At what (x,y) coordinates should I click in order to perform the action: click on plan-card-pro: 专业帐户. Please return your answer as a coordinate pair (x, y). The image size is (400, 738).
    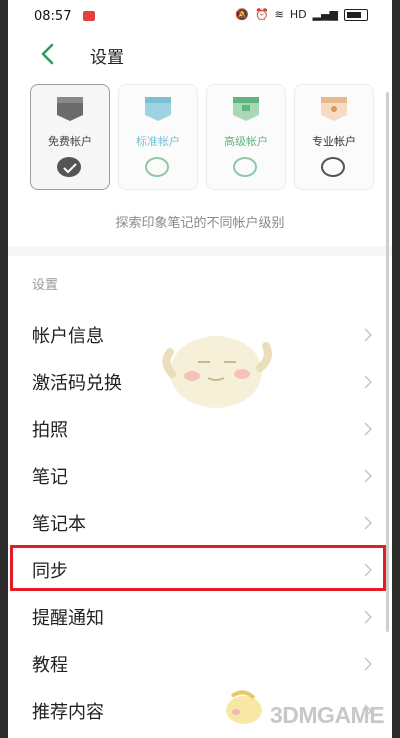
    Looking at the image, I should click on (334, 137).